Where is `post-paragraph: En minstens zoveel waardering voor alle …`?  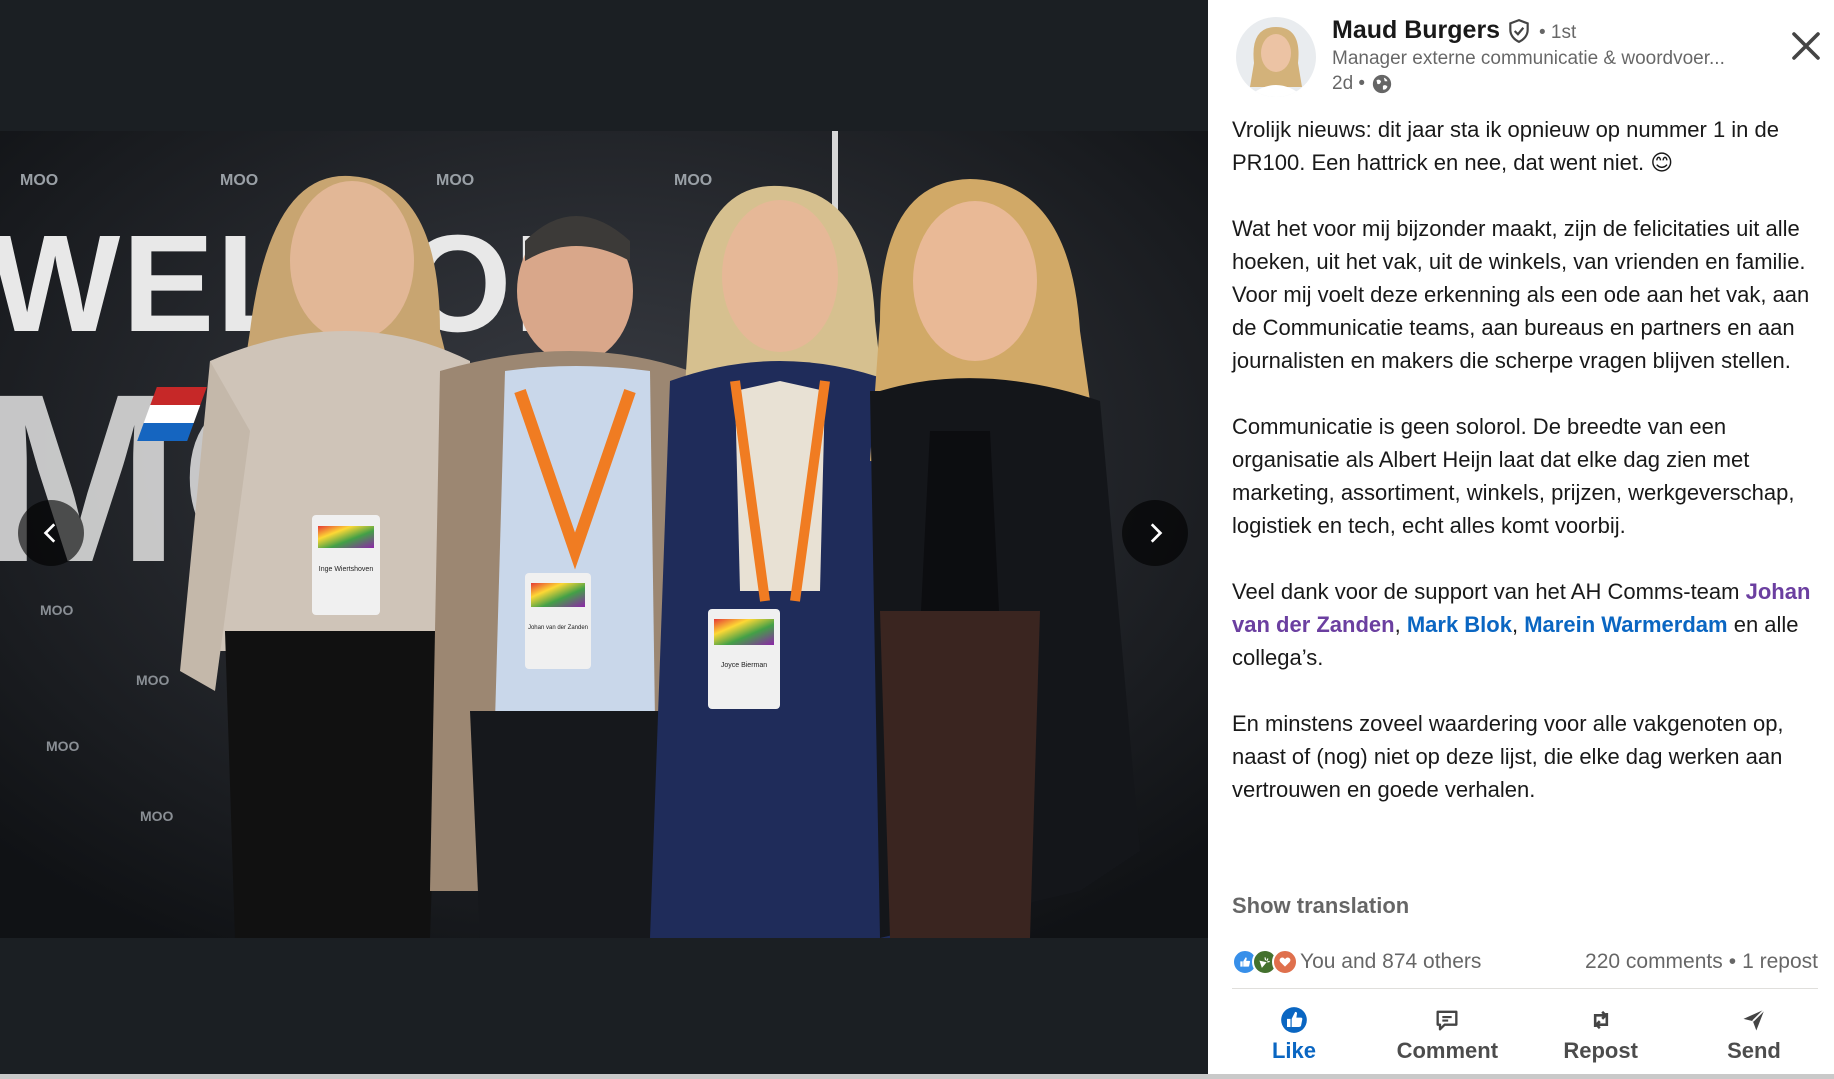 post-paragraph: En minstens zoveel waardering voor alle … is located at coordinates (1508, 756).